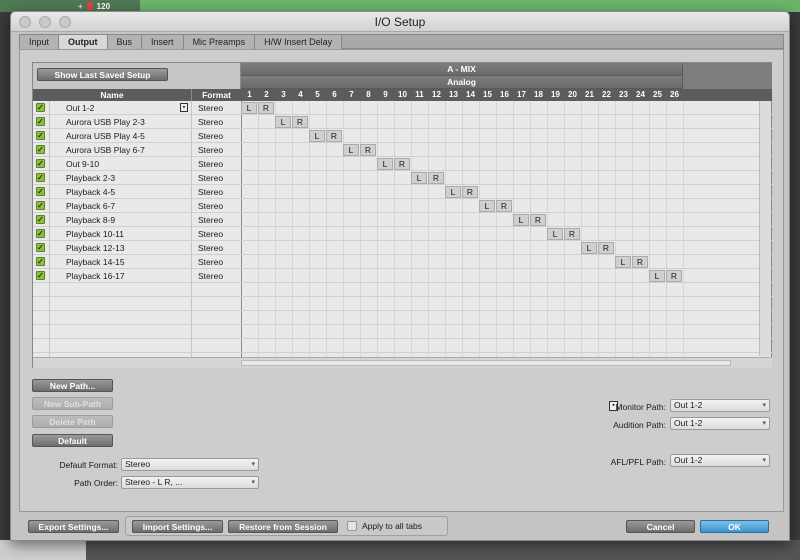  What do you see at coordinates (90, 192) in the screenshot?
I see `path-name: Playback 4-5` at bounding box center [90, 192].